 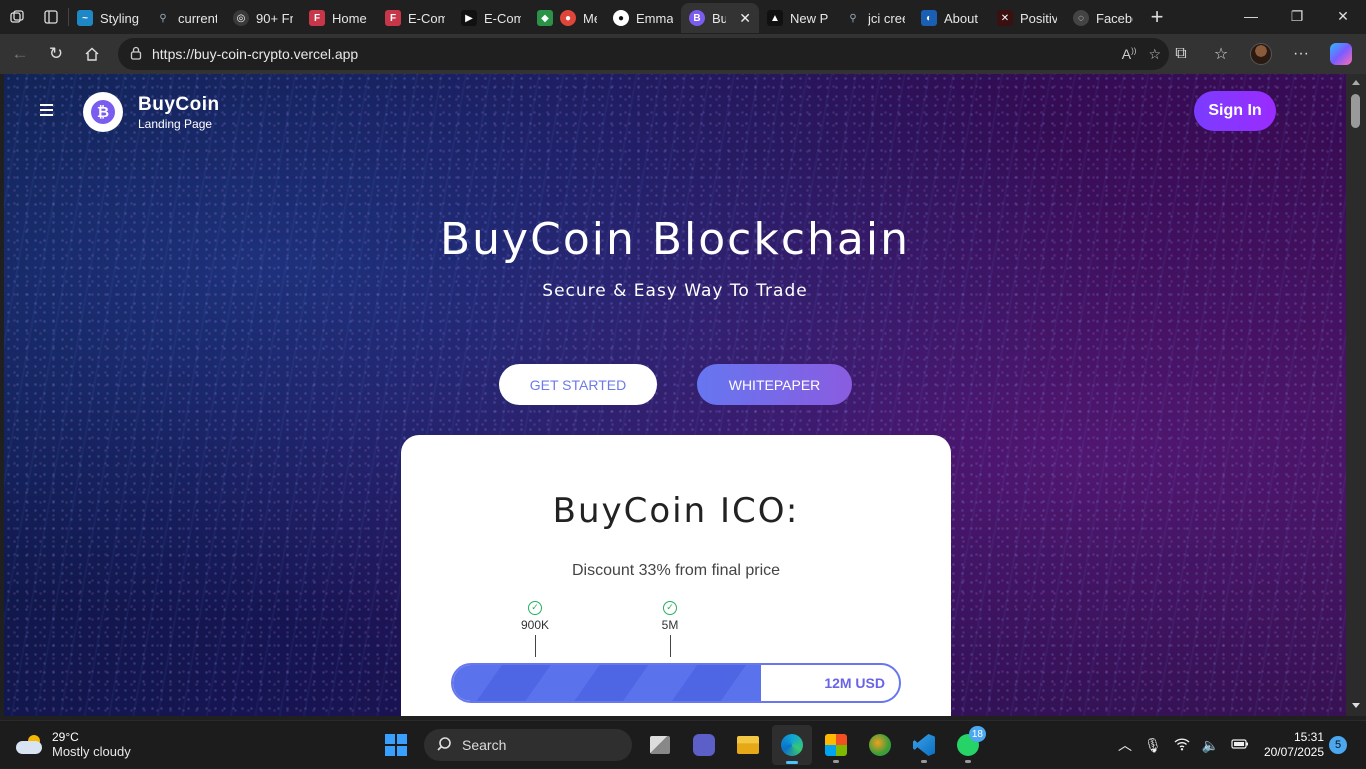 I want to click on whatsapp-button: 18, so click(x=968, y=745).